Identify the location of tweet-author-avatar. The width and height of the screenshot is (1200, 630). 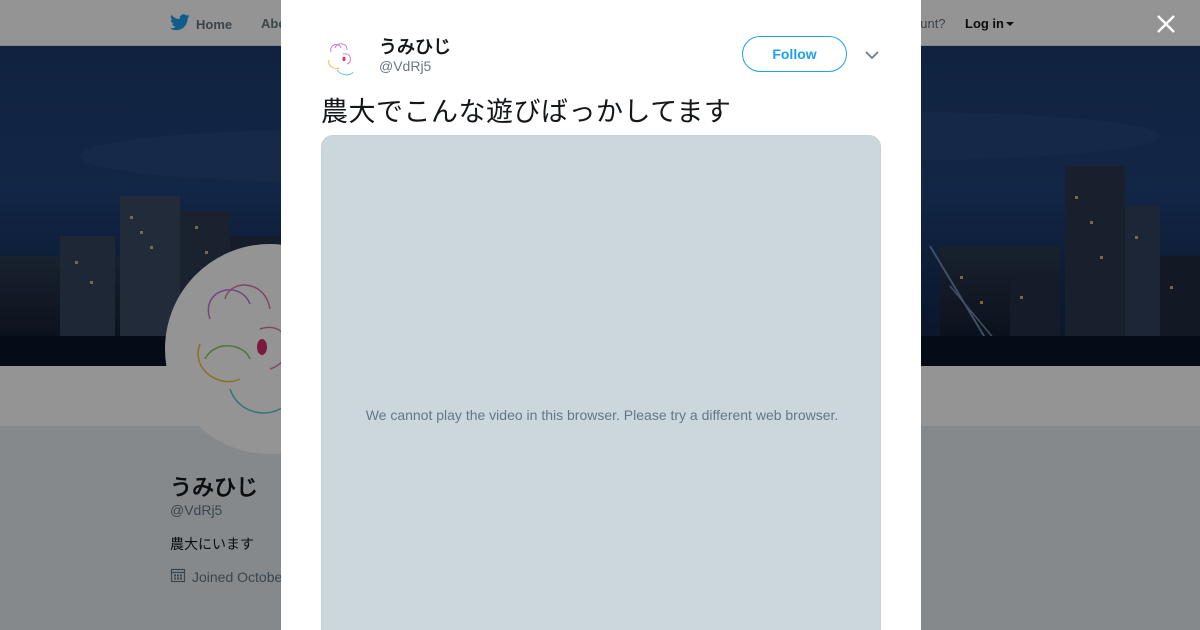
(345, 58).